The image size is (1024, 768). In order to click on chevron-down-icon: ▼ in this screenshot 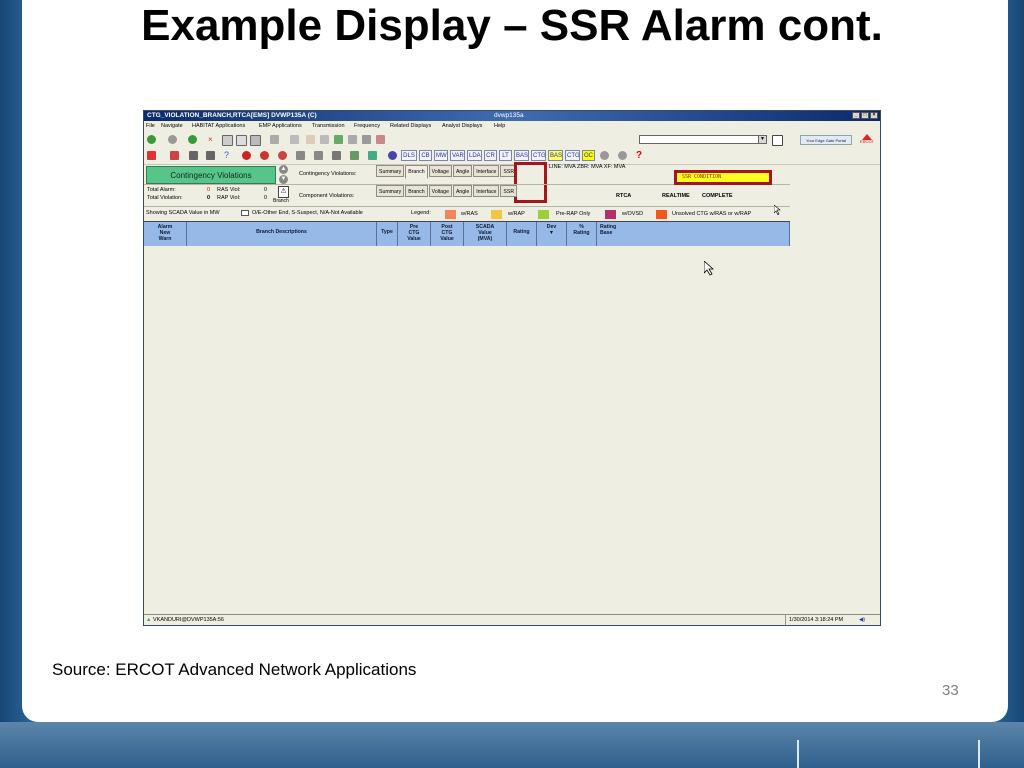, I will do `click(762, 139)`.